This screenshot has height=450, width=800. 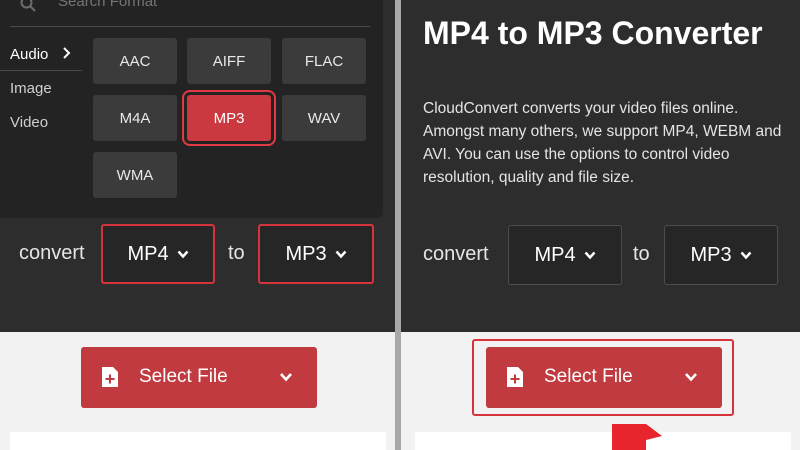 What do you see at coordinates (208, 5) in the screenshot?
I see `search-format-input` at bounding box center [208, 5].